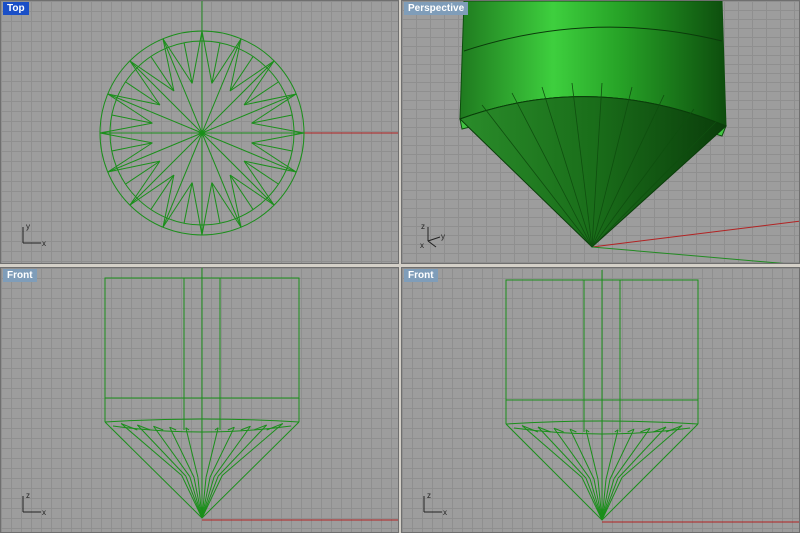  What do you see at coordinates (687, 254) in the screenshot?
I see `y-axis-line` at bounding box center [687, 254].